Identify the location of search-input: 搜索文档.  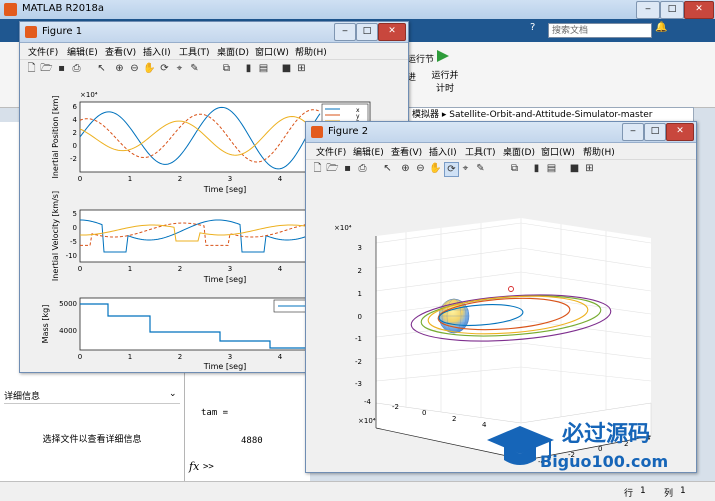
(600, 30).